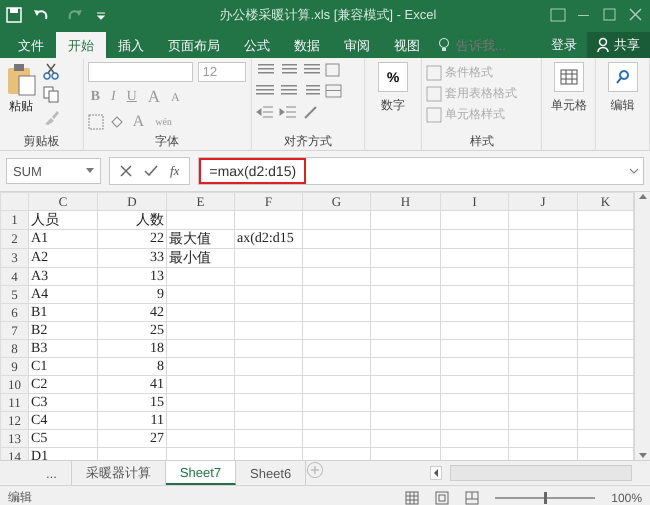 Image resolution: width=650 pixels, height=505 pixels. Describe the element at coordinates (405, 201) in the screenshot. I see `column-header: H` at that location.